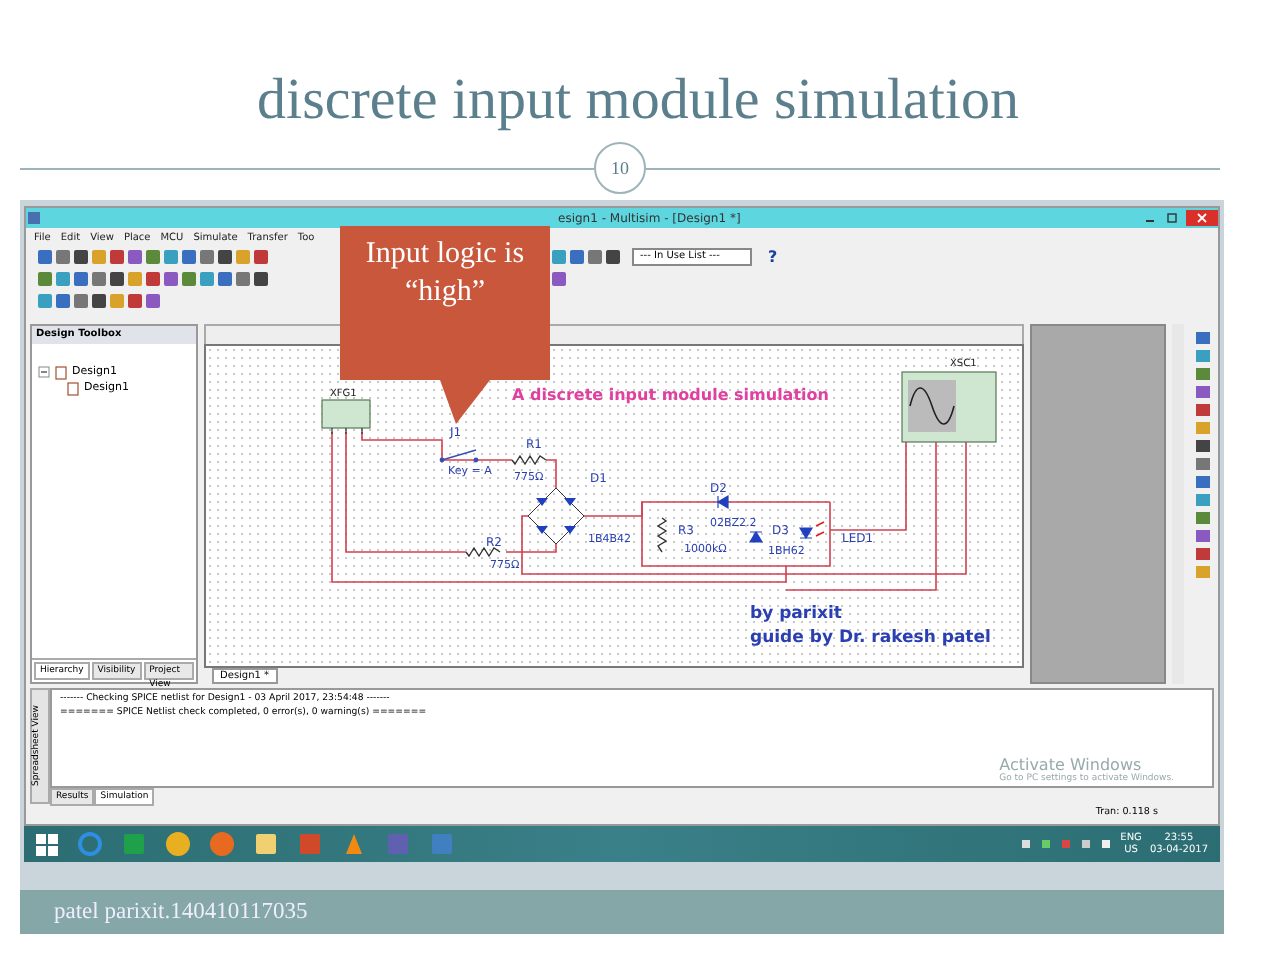  Describe the element at coordinates (1202, 218) in the screenshot. I see `close-icon` at that location.